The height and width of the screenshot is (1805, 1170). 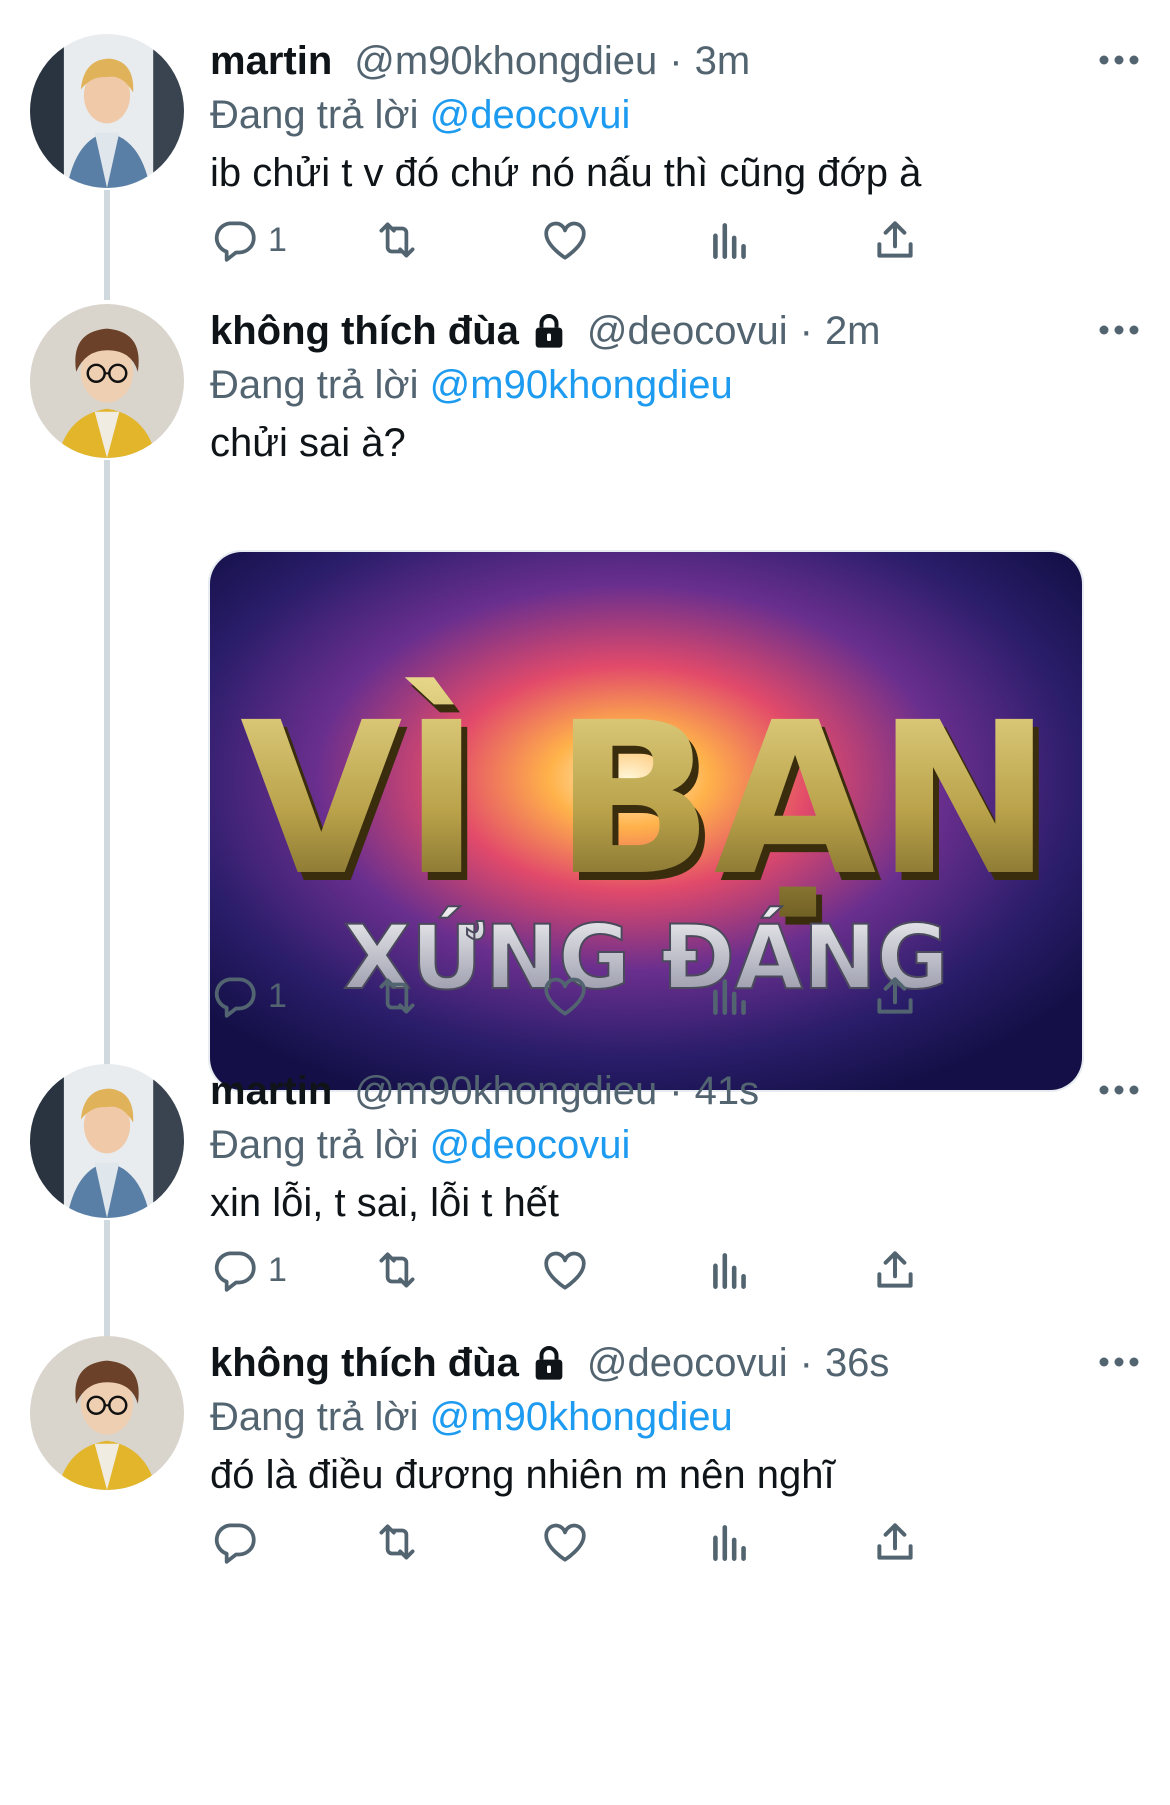 I want to click on timestamp: 2m, so click(x=853, y=331).